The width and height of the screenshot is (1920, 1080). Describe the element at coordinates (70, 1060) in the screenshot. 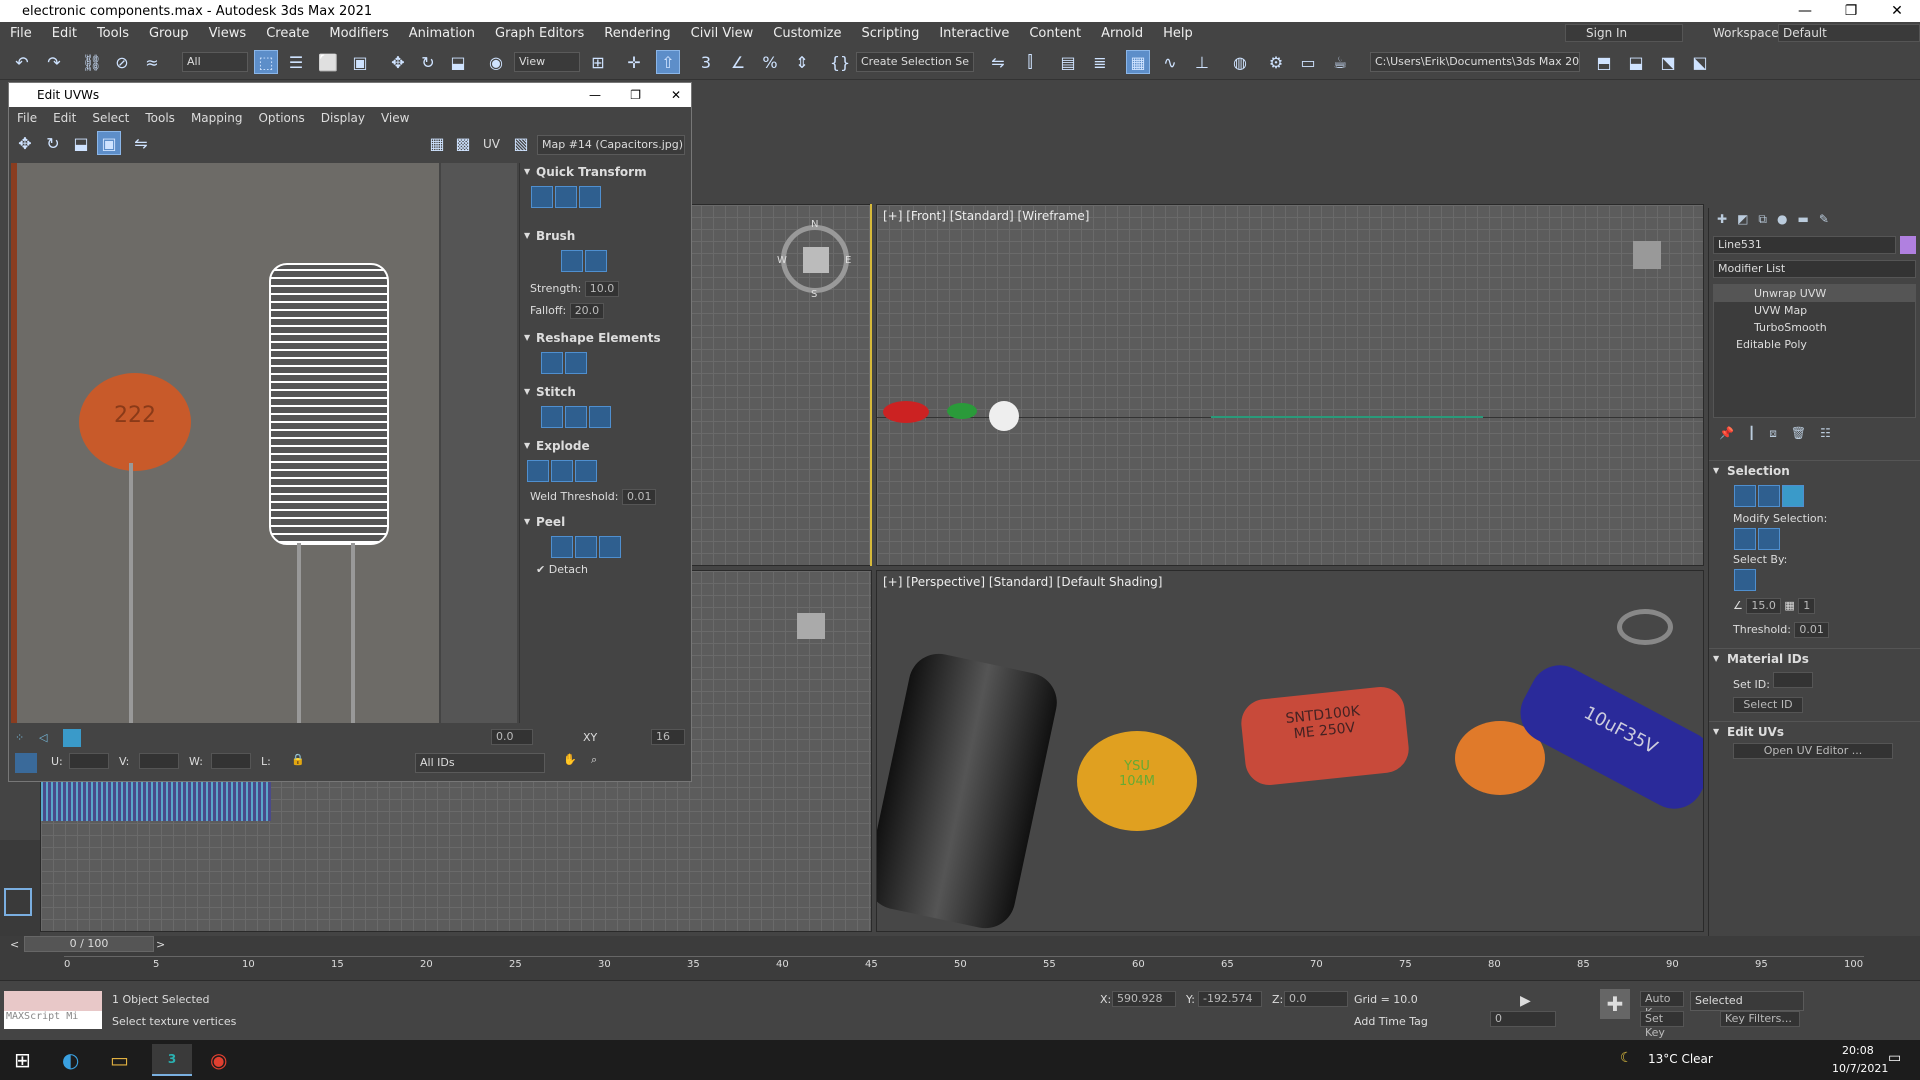

I see `edge-icon: ◐` at that location.